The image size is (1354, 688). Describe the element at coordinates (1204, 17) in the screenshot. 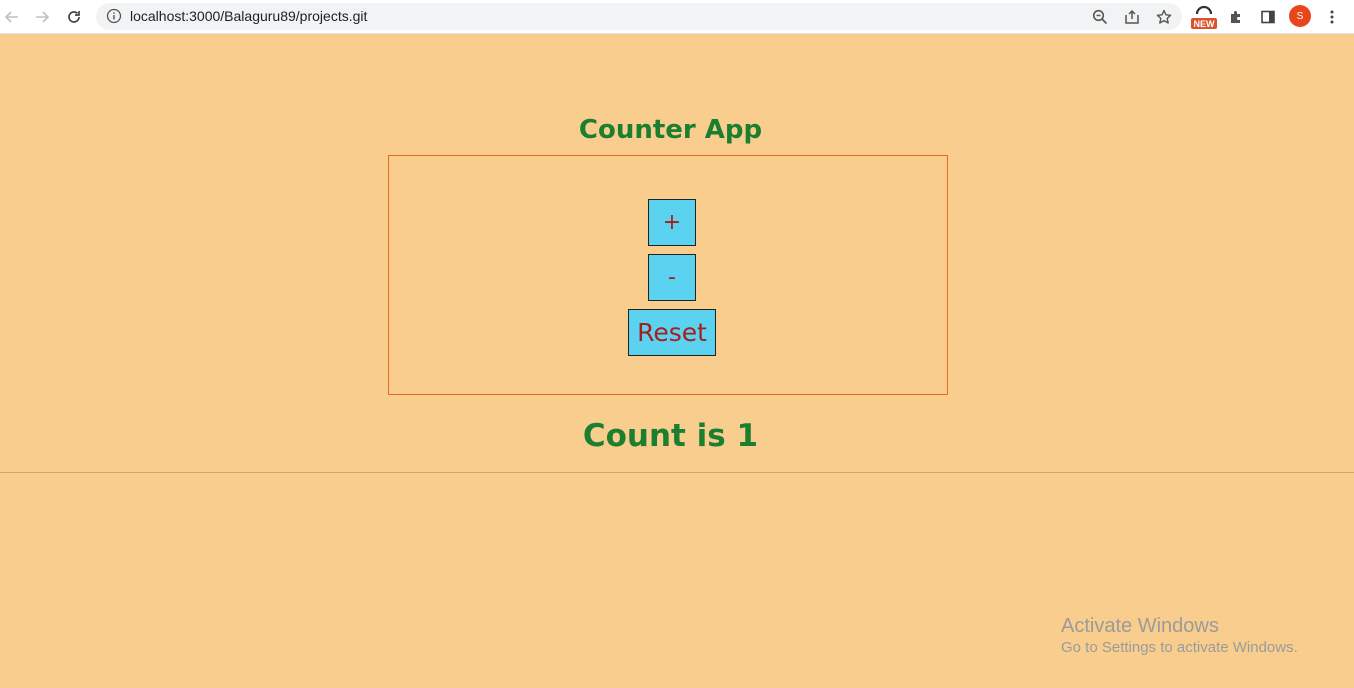

I see `extension-new-badge-icon: NEW` at that location.